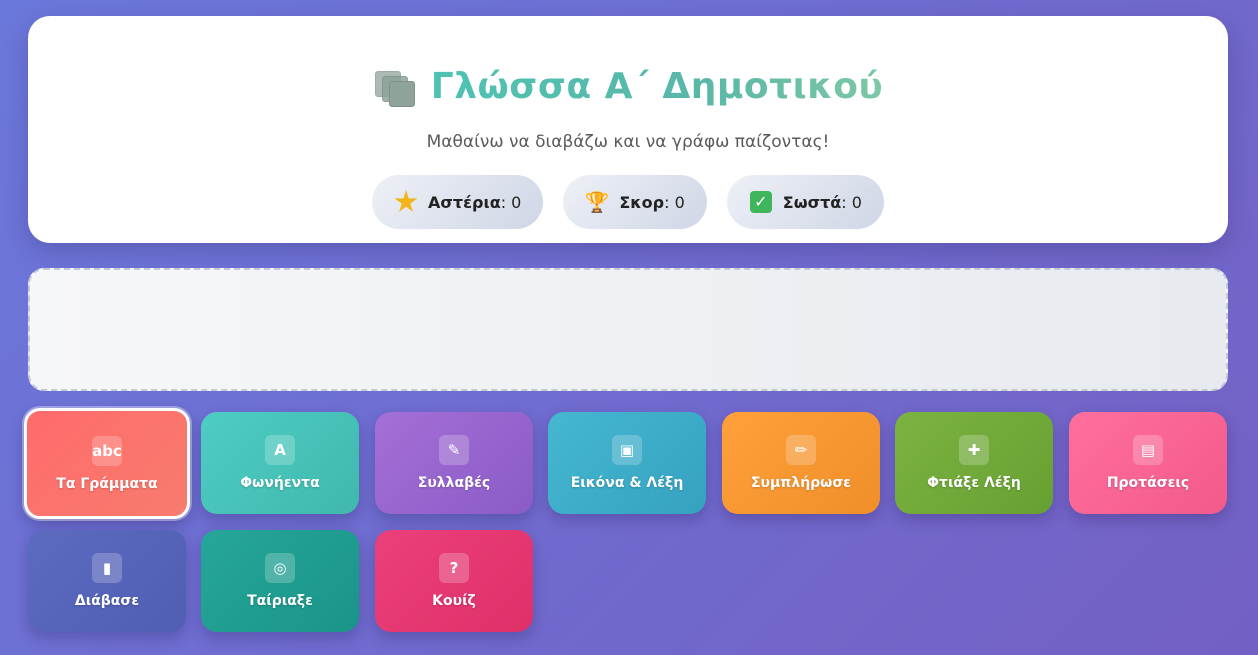  I want to click on puzzle-icon: ✚, so click(974, 450).